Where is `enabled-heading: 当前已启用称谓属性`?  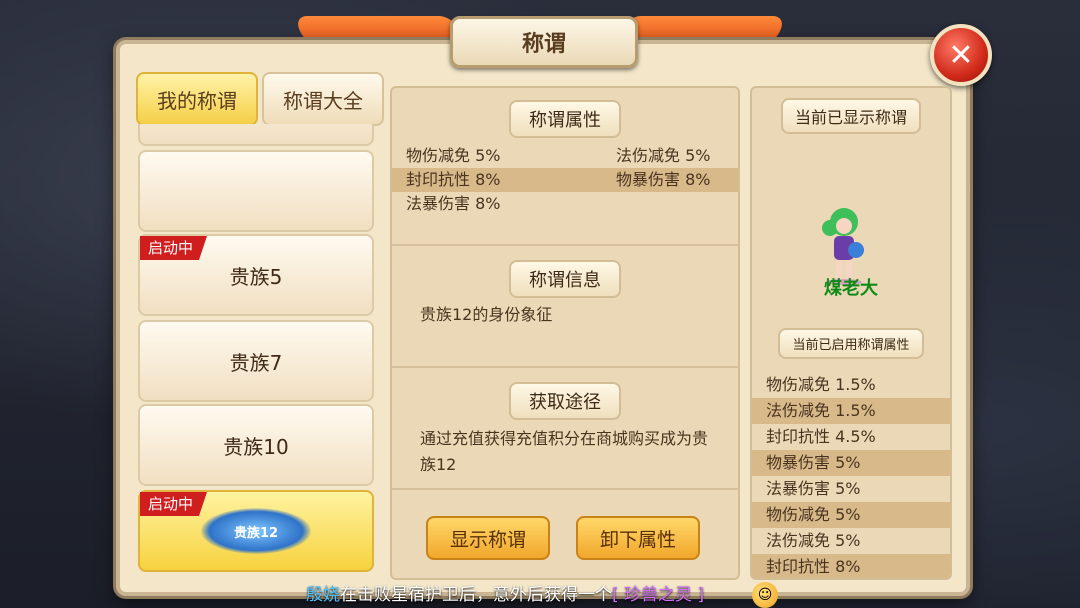 enabled-heading: 当前已启用称谓属性 is located at coordinates (851, 343).